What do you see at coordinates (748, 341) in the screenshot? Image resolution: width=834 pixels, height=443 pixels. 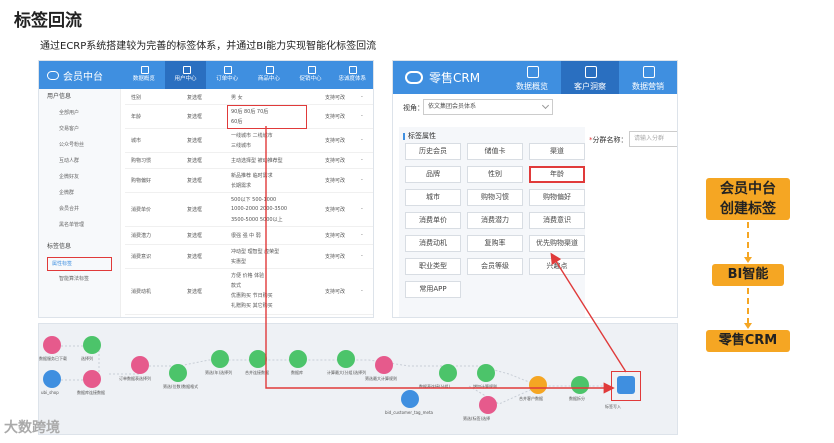 I see `step-retail-crm: 零售CRM` at bounding box center [748, 341].